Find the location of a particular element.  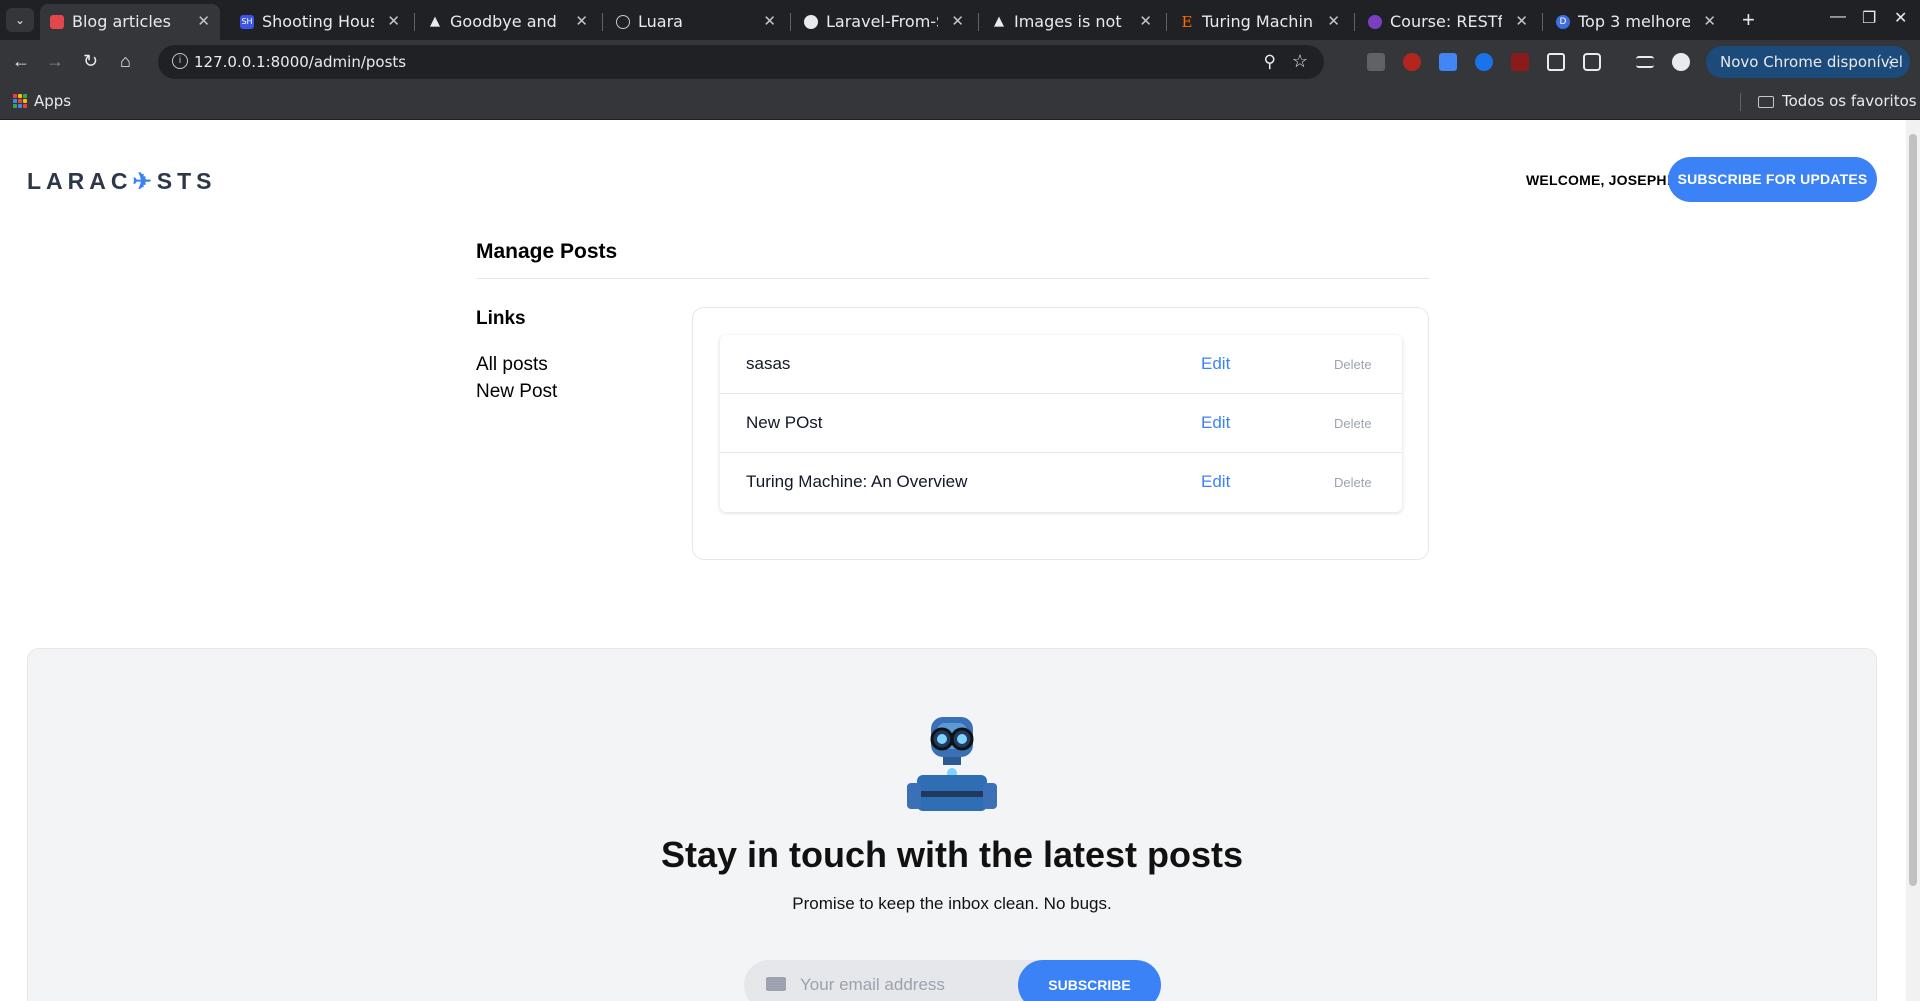

scrollbar-thumb is located at coordinates (1913, 510).